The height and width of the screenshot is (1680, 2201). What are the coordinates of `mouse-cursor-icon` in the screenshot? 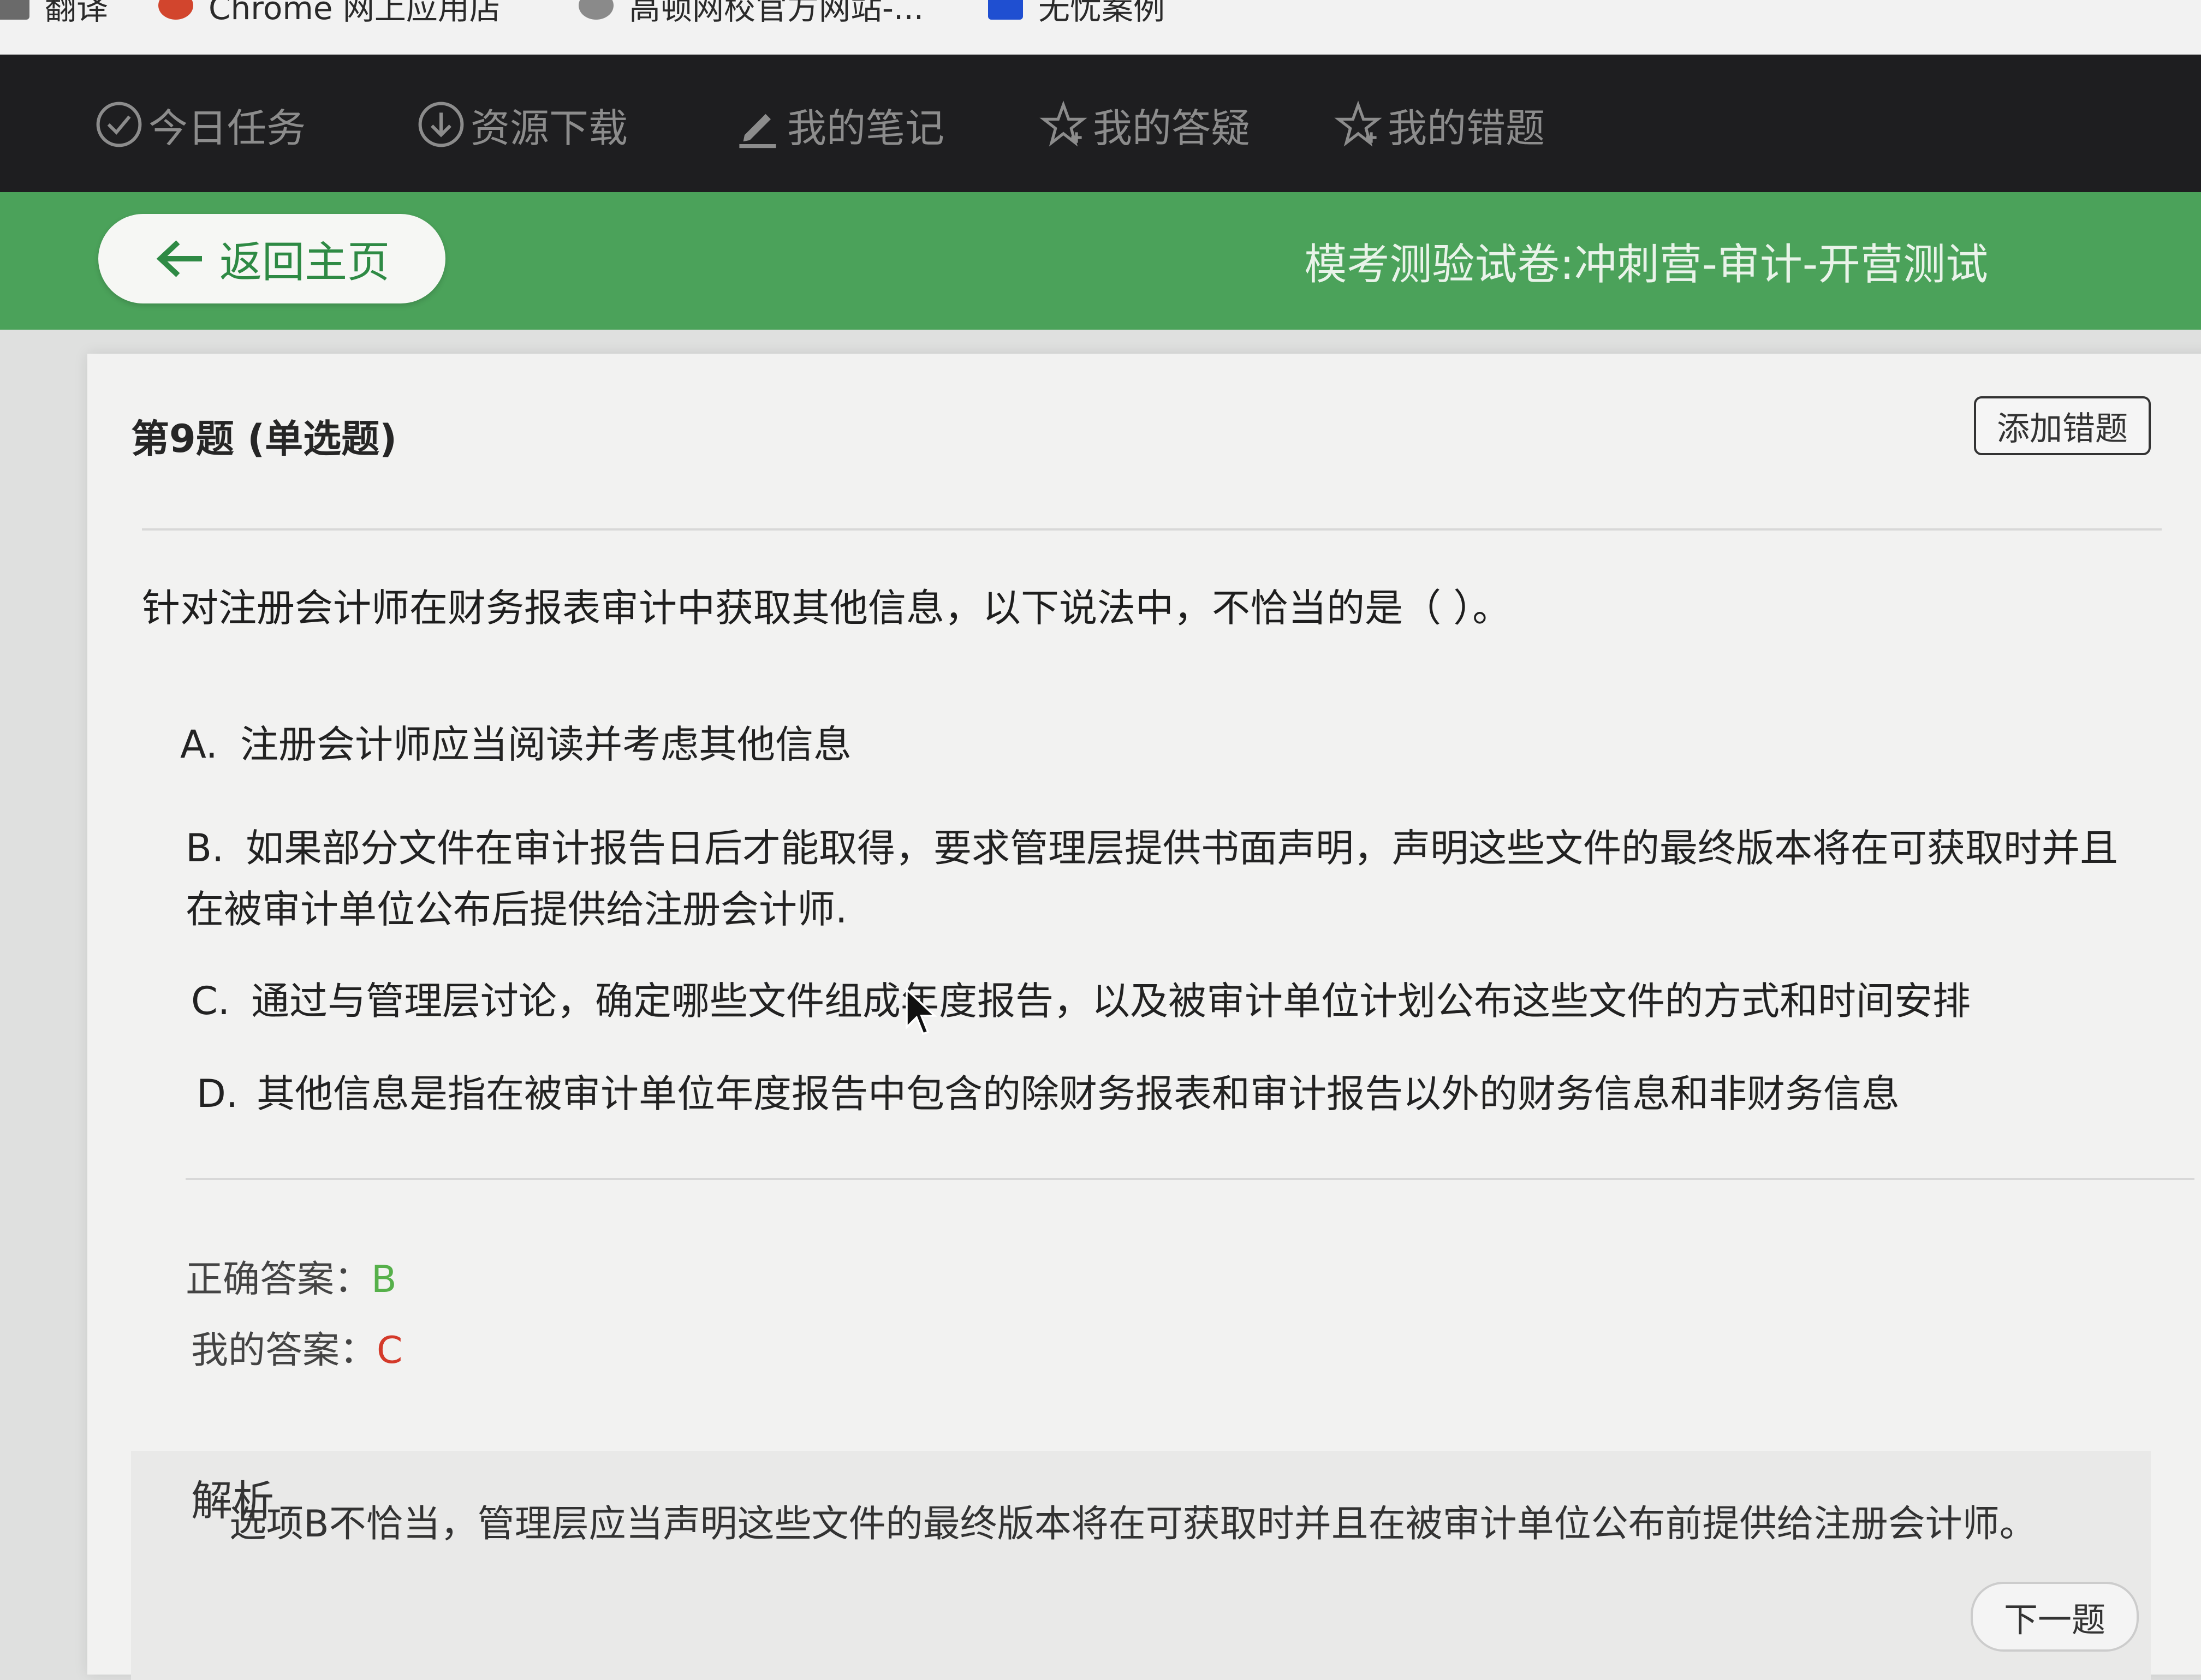 It's located at (921, 1011).